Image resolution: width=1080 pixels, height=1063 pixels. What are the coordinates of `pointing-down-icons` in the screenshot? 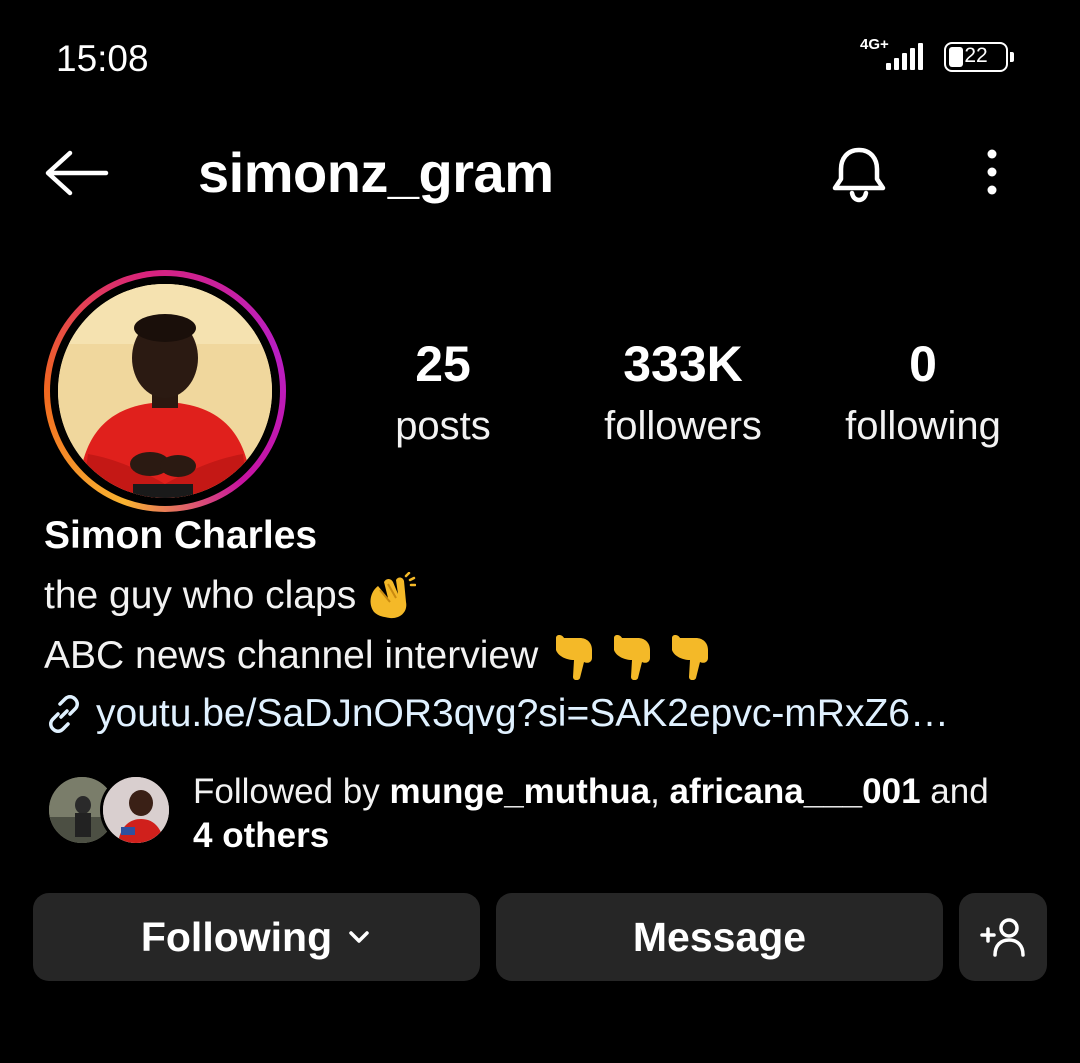 It's located at (632, 656).